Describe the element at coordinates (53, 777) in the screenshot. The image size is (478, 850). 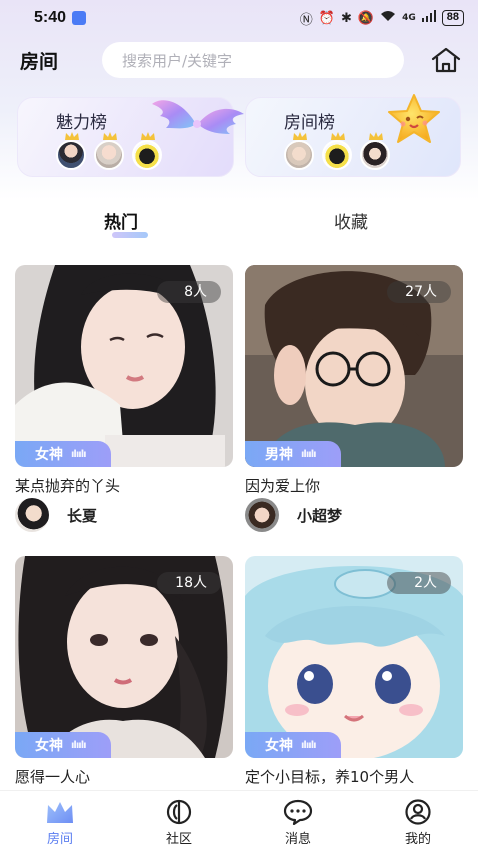
I see `room-title: 愿得一人心` at that location.